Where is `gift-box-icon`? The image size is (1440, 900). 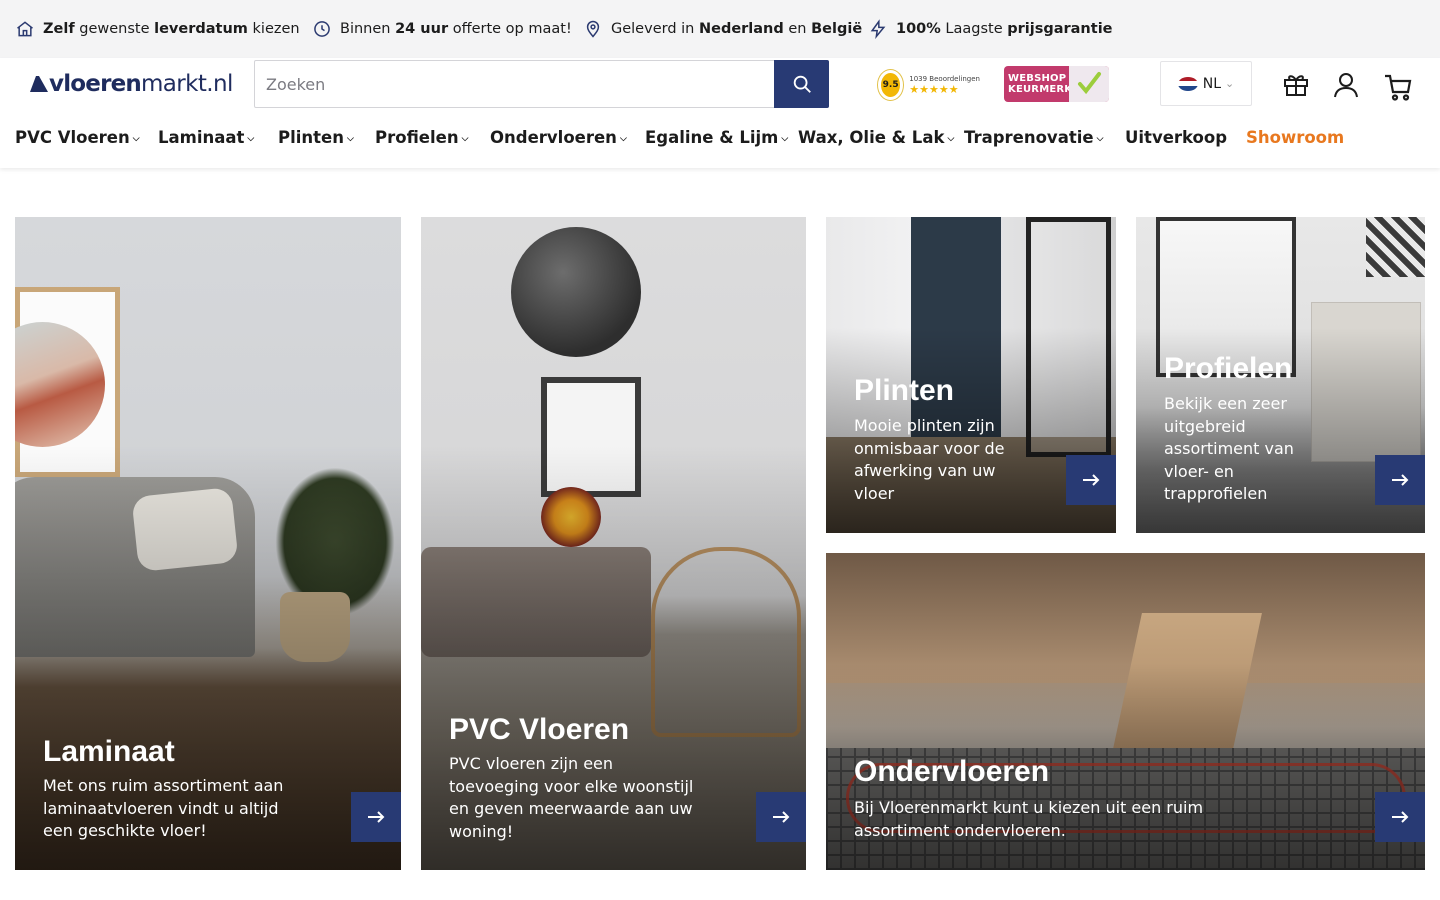
gift-box-icon is located at coordinates (1296, 85).